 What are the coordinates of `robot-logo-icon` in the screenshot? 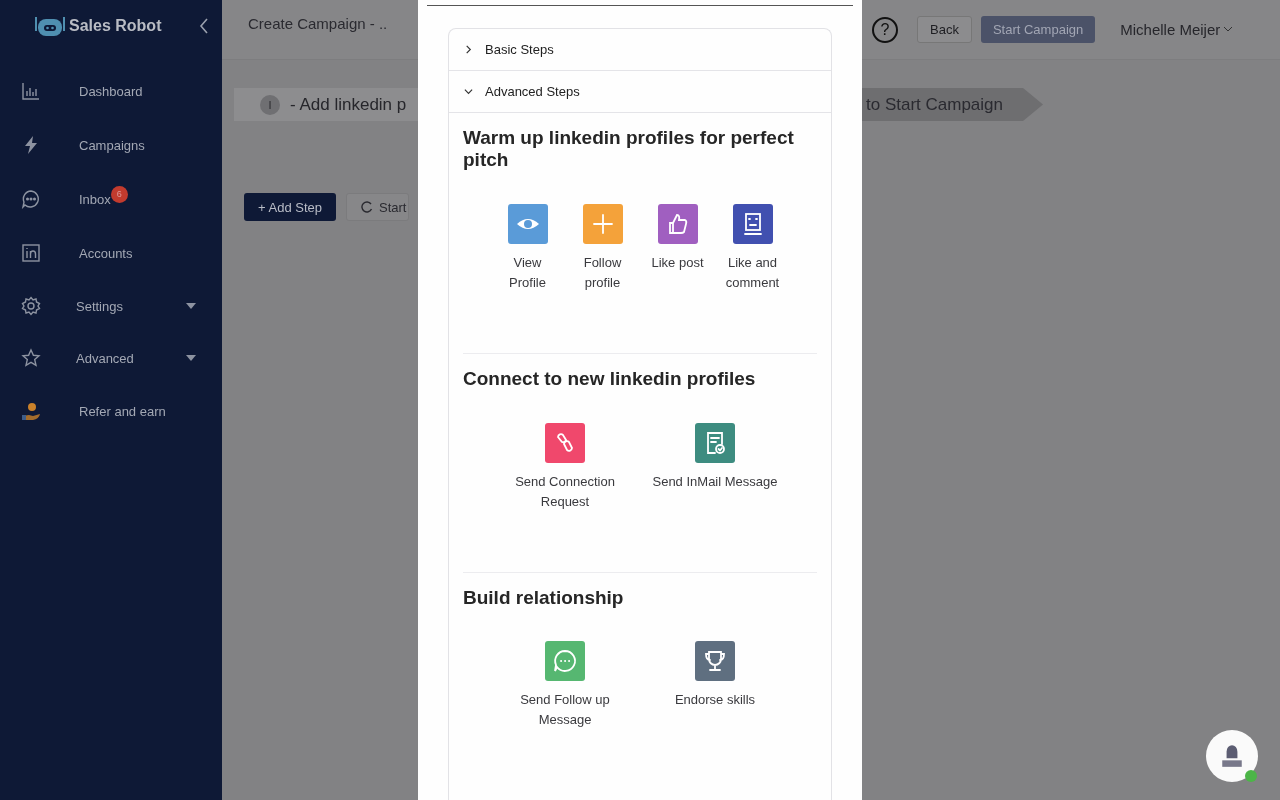 It's located at (50, 26).